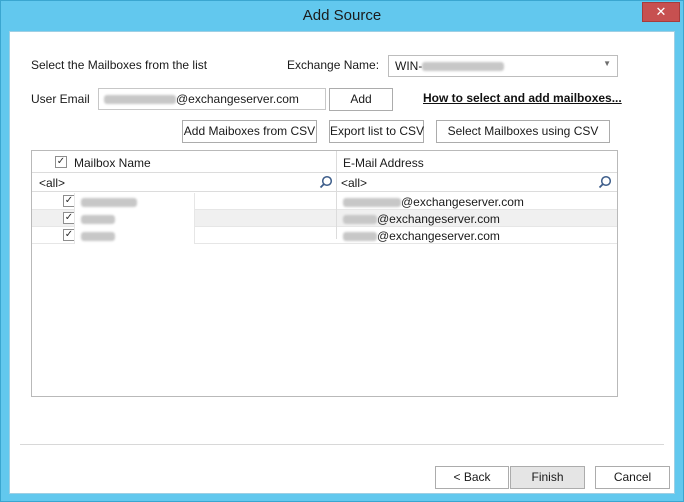 This screenshot has height=502, width=684. I want to click on user-email-field: @exchangeserver.com, so click(212, 99).